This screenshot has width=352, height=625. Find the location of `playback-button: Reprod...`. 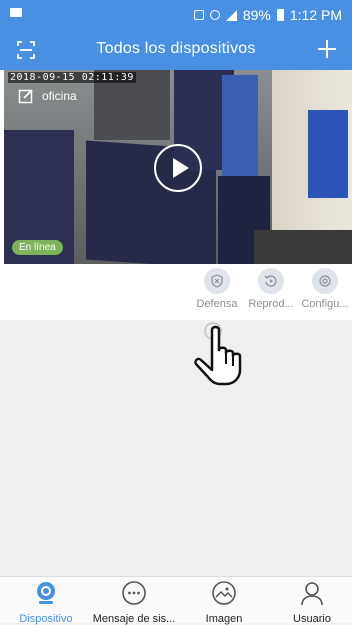

playback-button: Reprod... is located at coordinates (271, 289).